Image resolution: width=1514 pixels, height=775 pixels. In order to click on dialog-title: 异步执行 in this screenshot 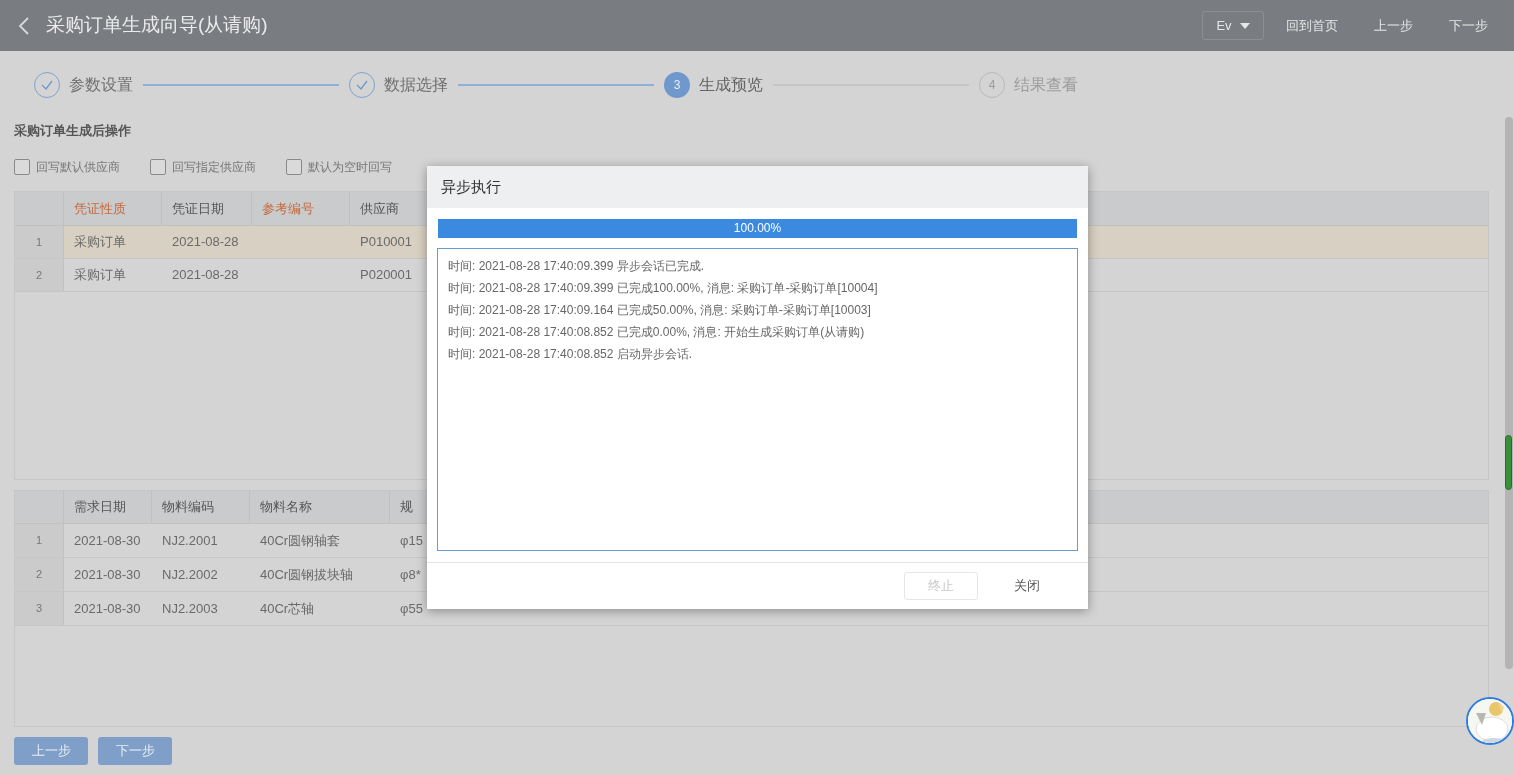, I will do `click(757, 187)`.